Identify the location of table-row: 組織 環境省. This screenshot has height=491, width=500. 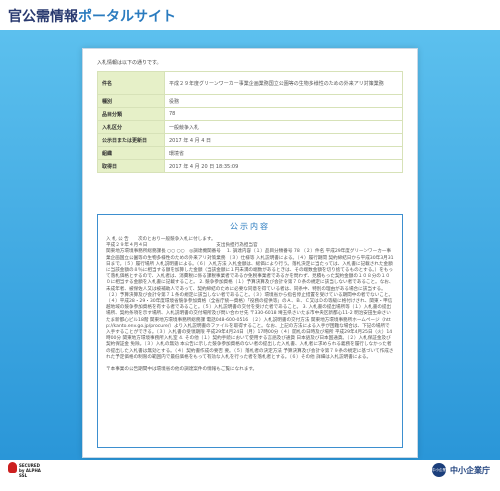
(250, 153).